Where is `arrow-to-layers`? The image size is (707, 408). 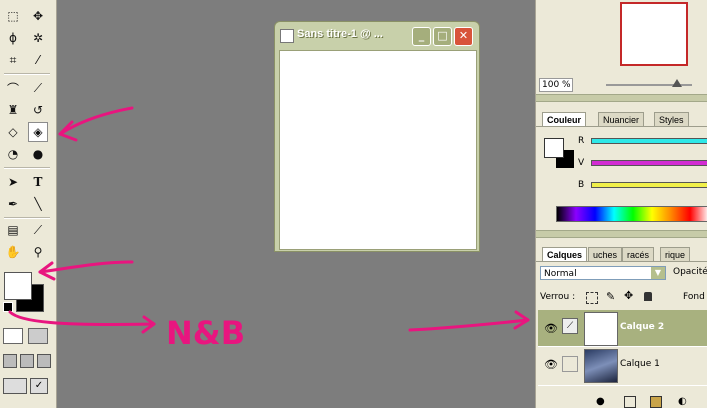
arrow-to-layers is located at coordinates (469, 325).